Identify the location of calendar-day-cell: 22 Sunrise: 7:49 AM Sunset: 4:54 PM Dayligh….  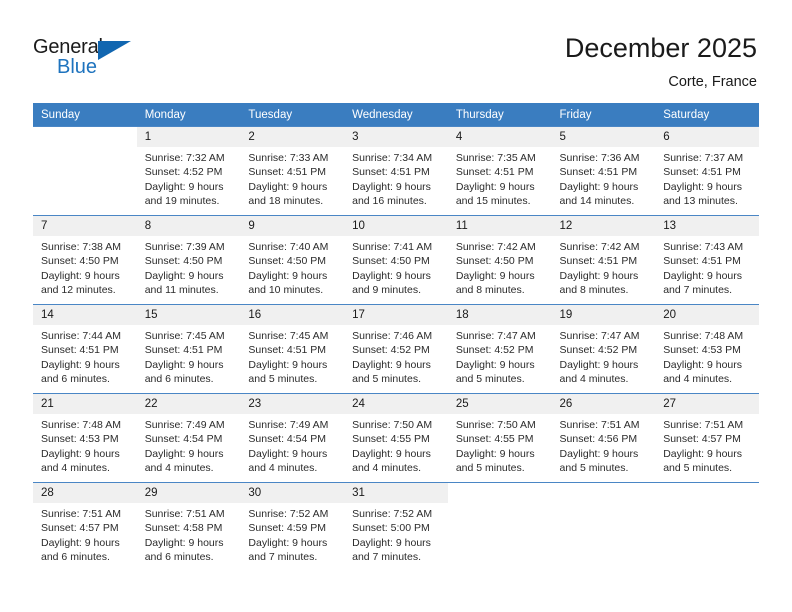
(188, 438).